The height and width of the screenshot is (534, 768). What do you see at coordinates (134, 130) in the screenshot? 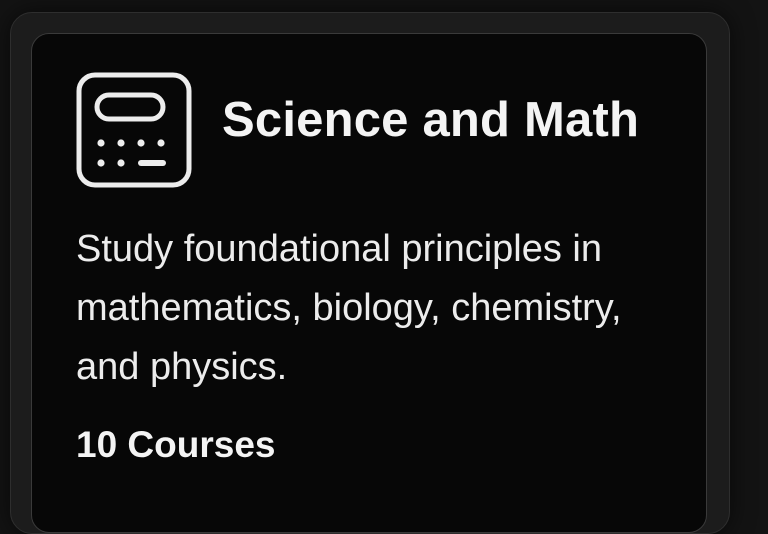
I see `calculator-icon` at bounding box center [134, 130].